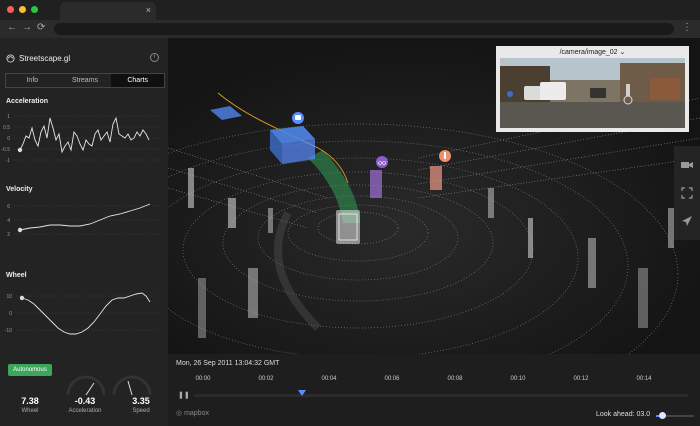 The image size is (700, 426). Describe the element at coordinates (180, 413) in the screenshot. I see `mapbox-icon: ◎` at that location.